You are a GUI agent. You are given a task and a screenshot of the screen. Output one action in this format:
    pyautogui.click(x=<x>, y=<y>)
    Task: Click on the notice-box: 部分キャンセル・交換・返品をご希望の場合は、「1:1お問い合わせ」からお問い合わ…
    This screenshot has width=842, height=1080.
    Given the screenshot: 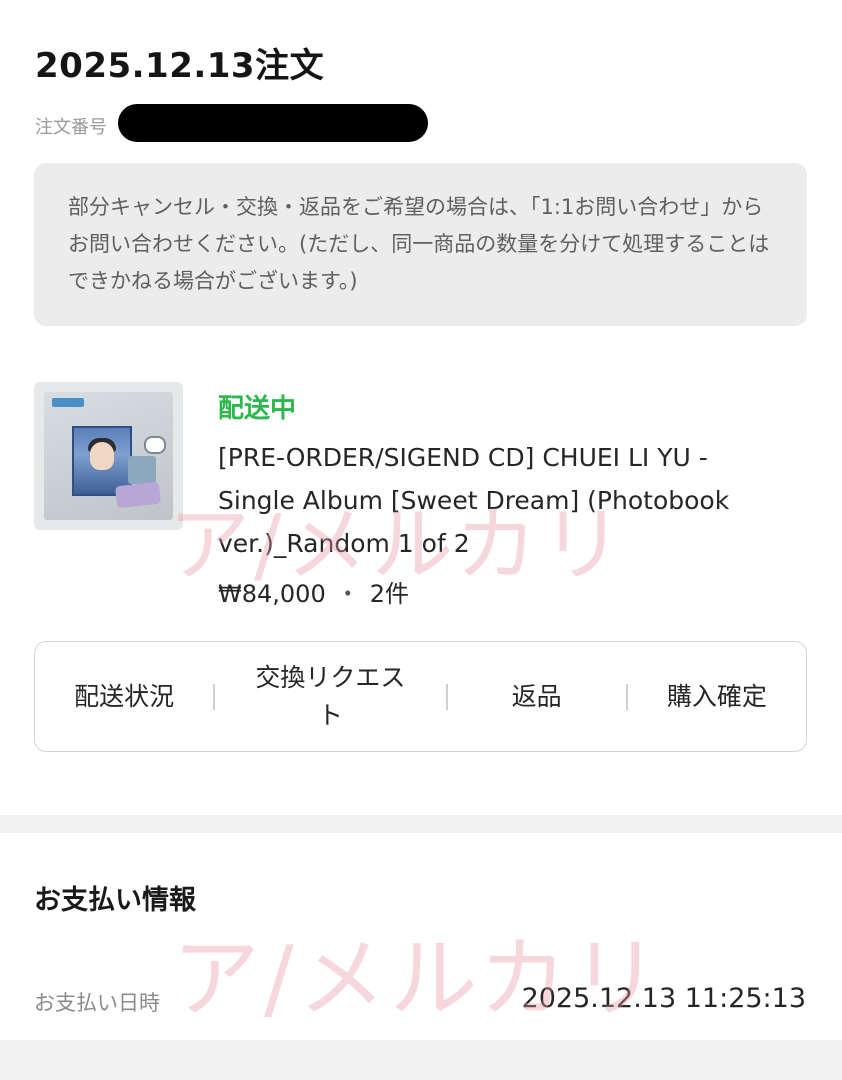 What is the action you would take?
    pyautogui.click(x=420, y=244)
    